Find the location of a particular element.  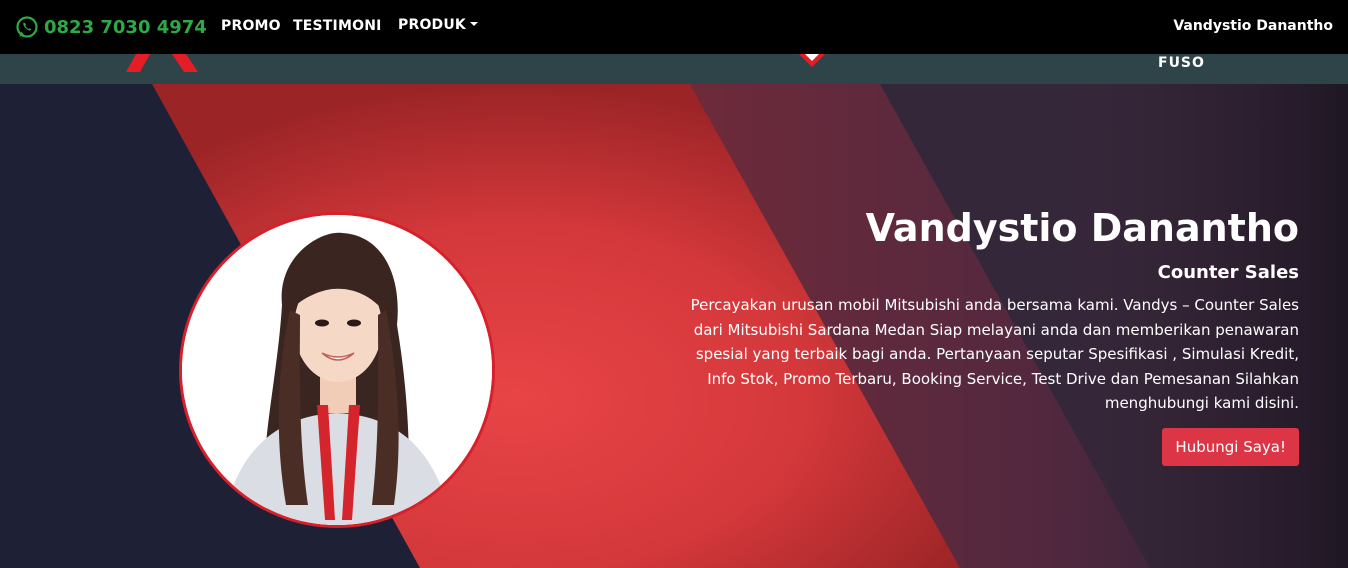

nav-testimoni: TESTIMONI is located at coordinates (337, 26).